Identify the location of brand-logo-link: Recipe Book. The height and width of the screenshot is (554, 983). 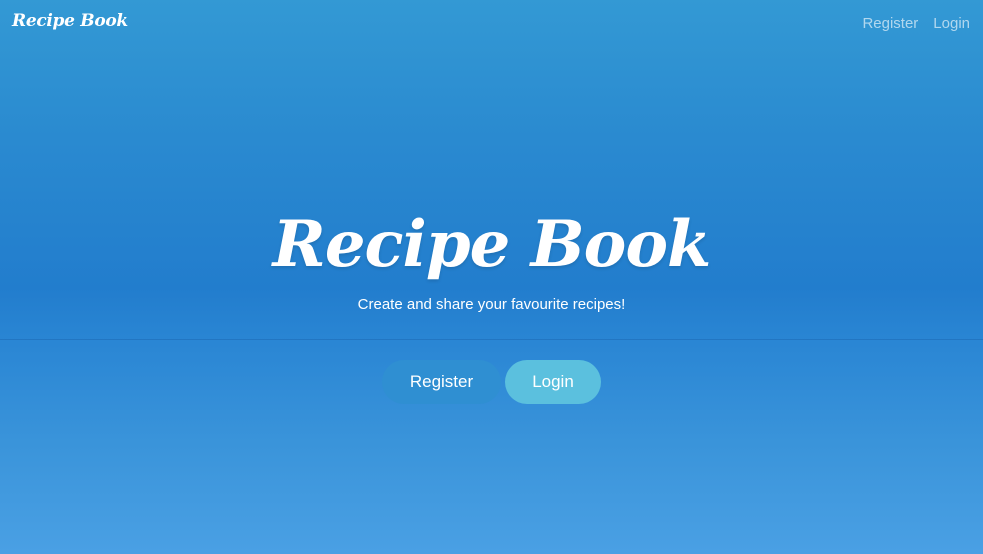
(70, 21).